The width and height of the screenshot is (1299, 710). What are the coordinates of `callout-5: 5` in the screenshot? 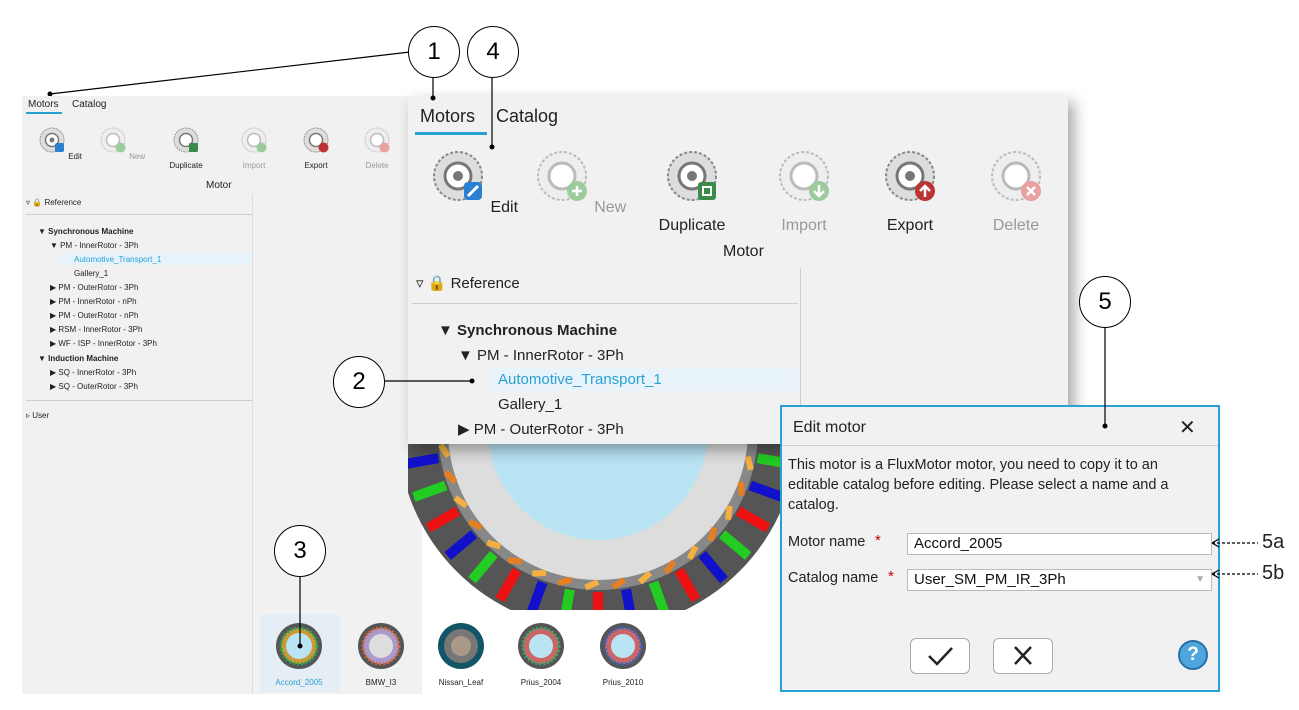 It's located at (1105, 302).